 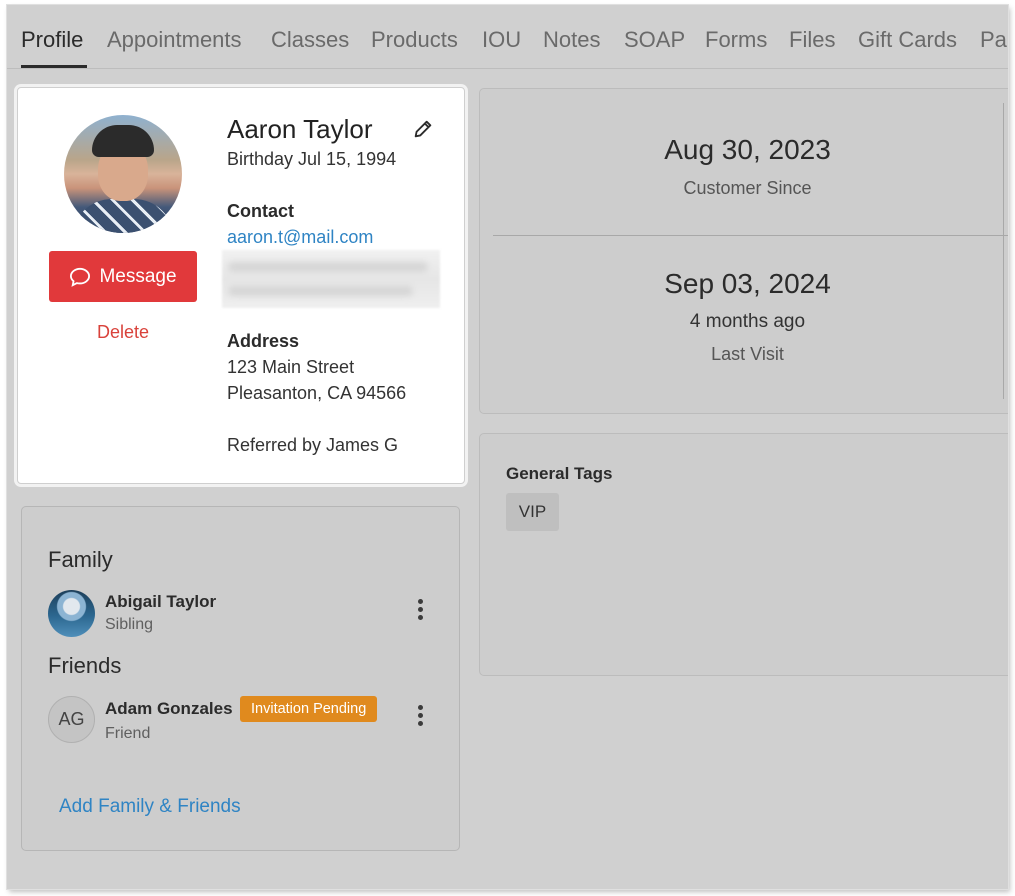 I want to click on family-member-name: Abigail Taylor, so click(x=160, y=602).